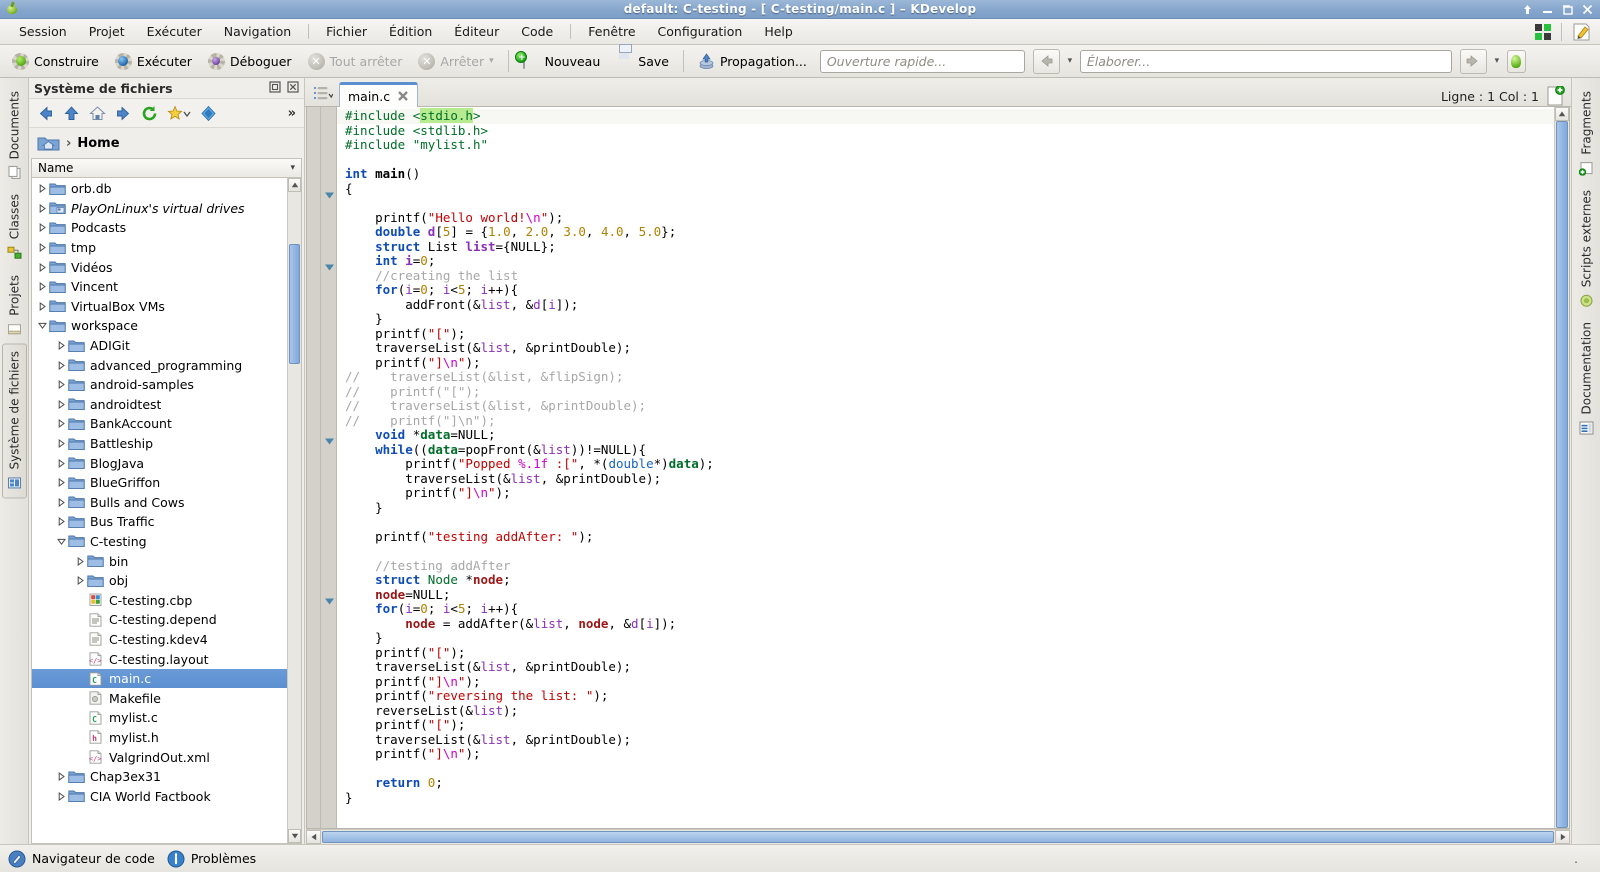  I want to click on tree-item: Cmylist.c, so click(159, 718).